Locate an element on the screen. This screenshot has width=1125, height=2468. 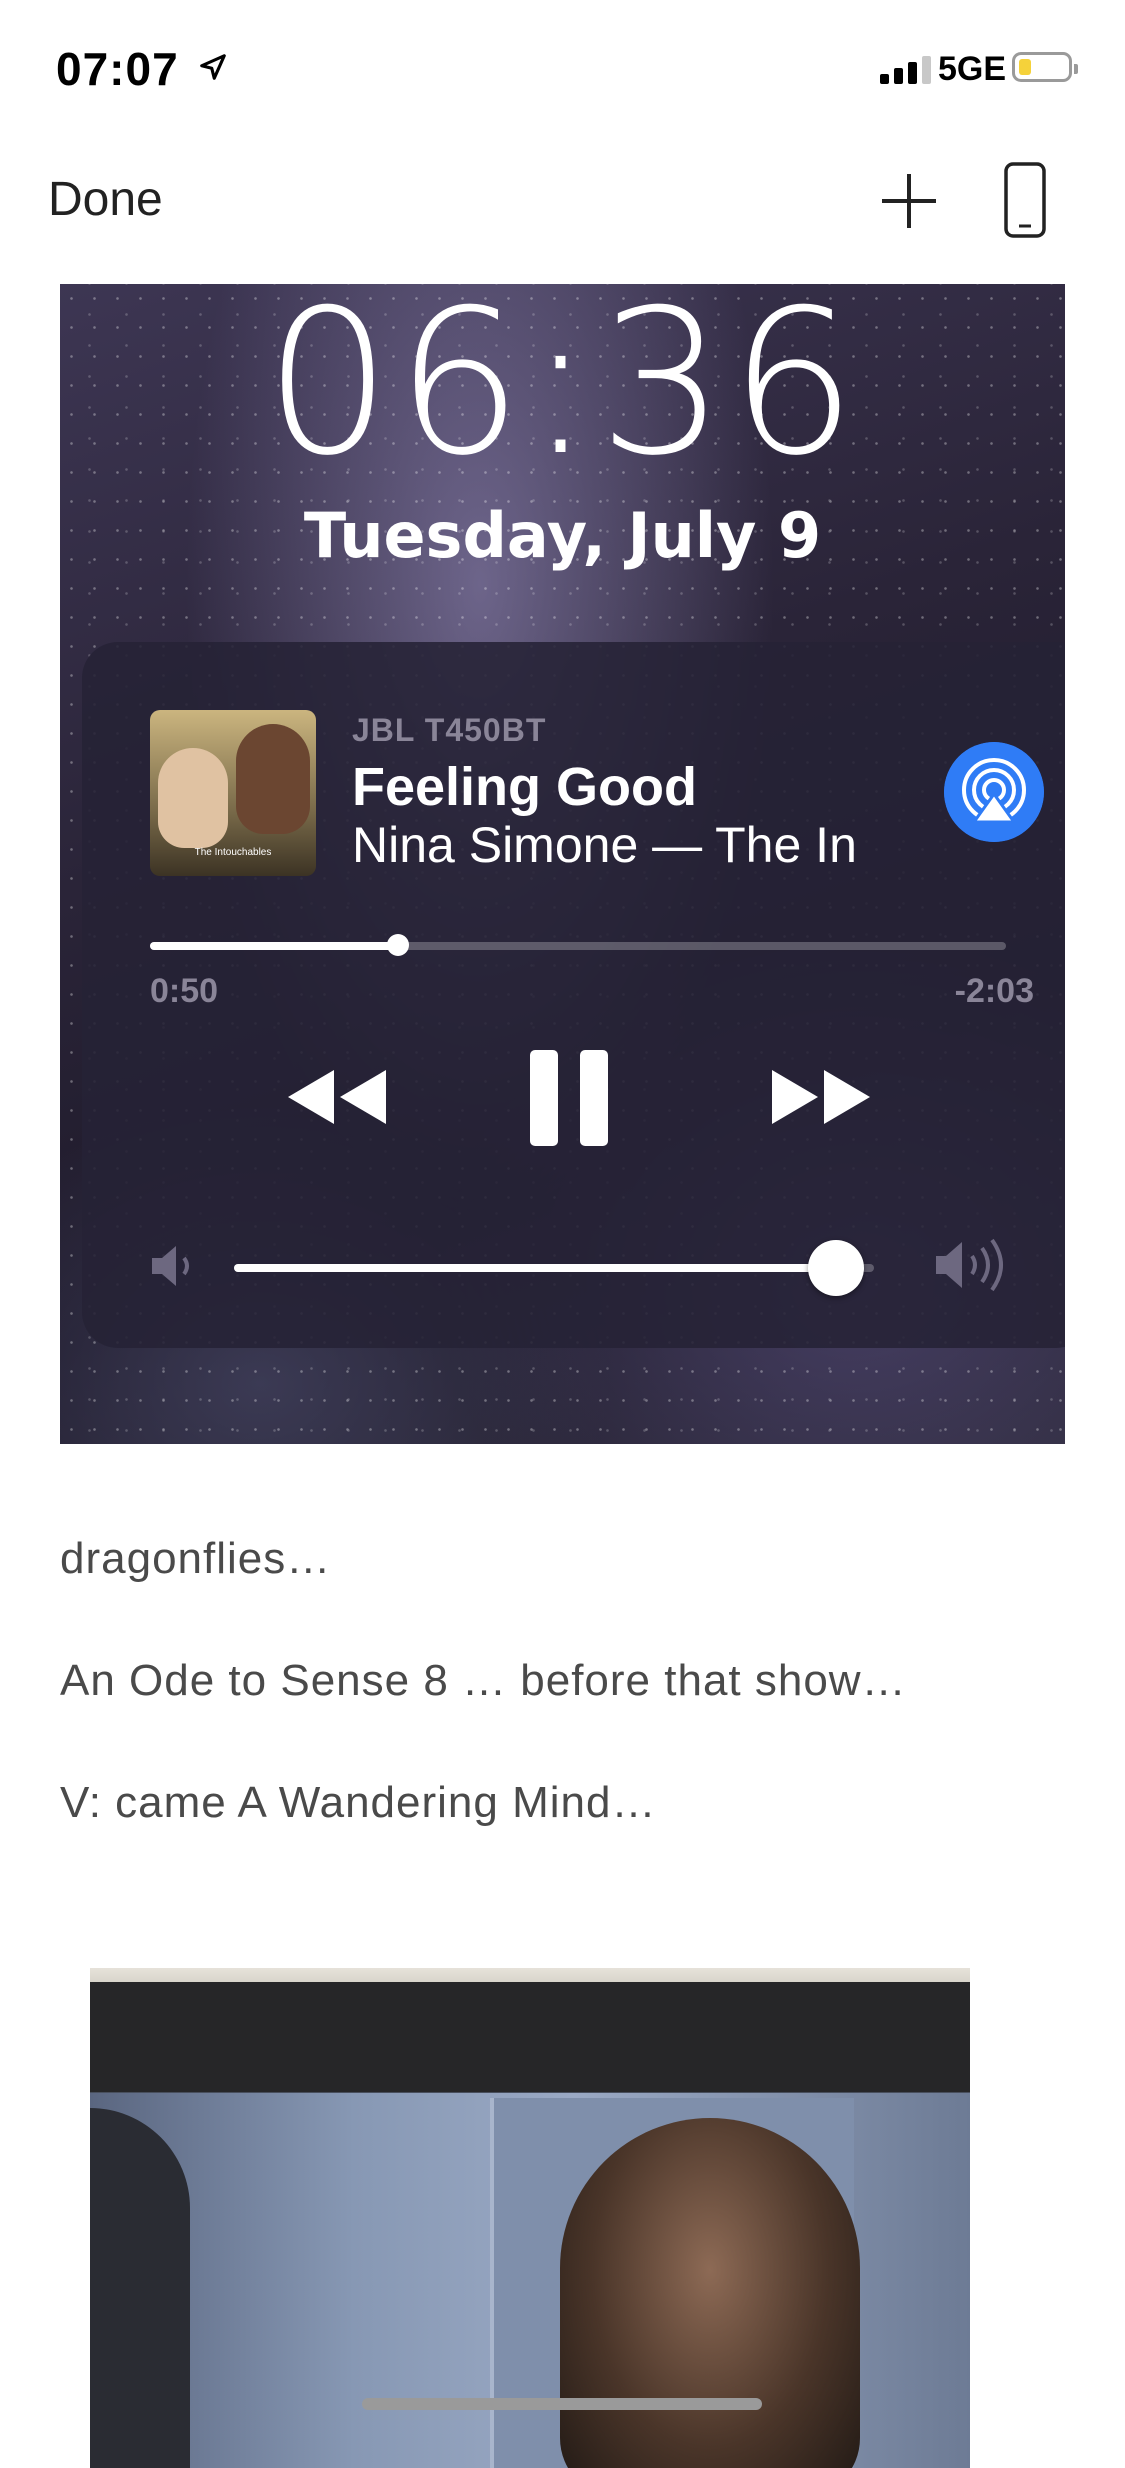
plus-icon is located at coordinates (909, 201).